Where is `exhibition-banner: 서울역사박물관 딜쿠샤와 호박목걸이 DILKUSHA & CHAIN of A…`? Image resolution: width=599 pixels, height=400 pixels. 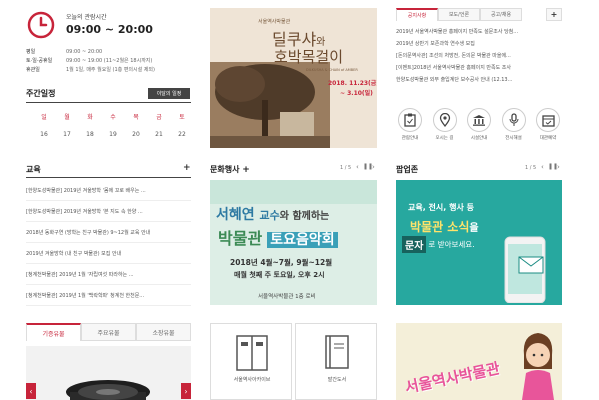 exhibition-banner: 서울역사박물관 딜쿠샤와 호박목걸이 DILKUSHA & CHAIN of A… is located at coordinates (293, 78).